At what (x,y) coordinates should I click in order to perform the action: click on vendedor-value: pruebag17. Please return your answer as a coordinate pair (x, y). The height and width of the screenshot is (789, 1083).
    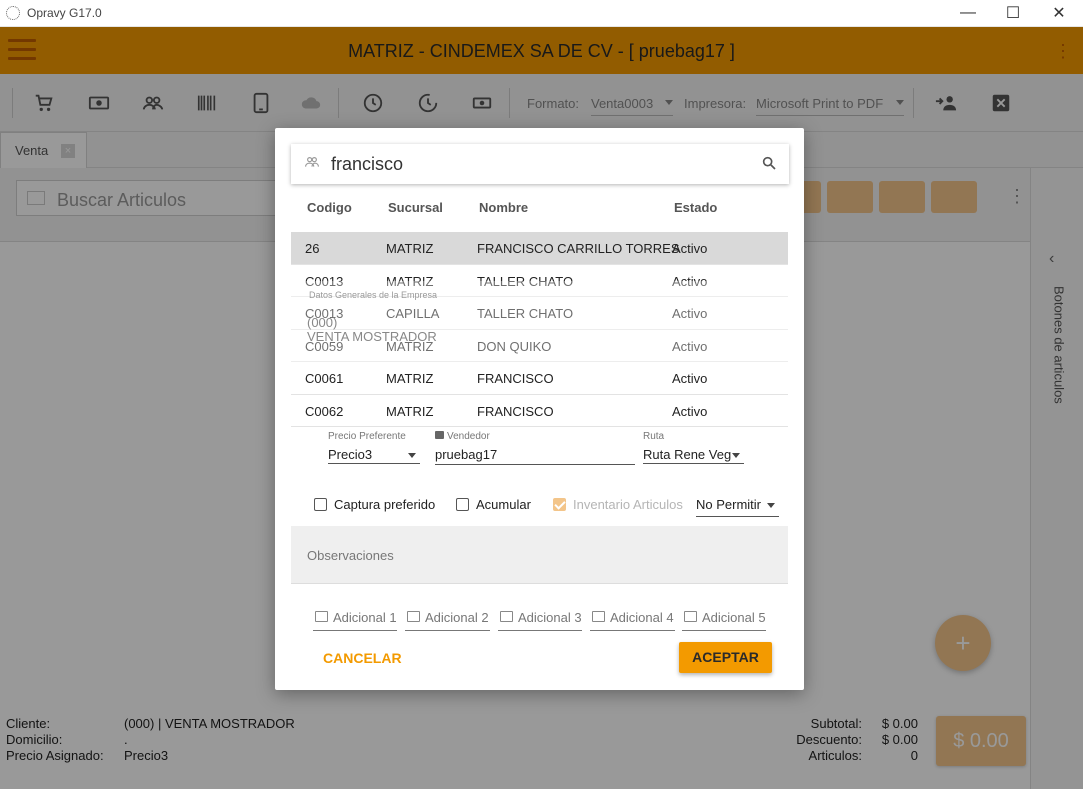
    Looking at the image, I should click on (466, 454).